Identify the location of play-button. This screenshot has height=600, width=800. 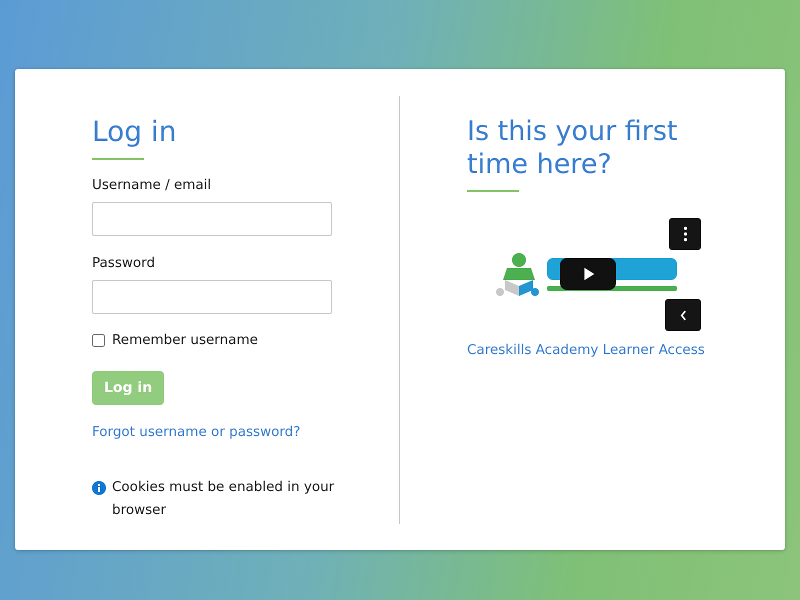
(588, 274).